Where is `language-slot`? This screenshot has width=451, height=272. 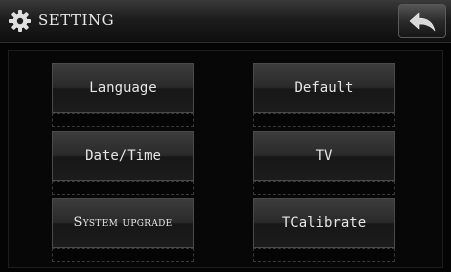
language-slot is located at coordinates (123, 120).